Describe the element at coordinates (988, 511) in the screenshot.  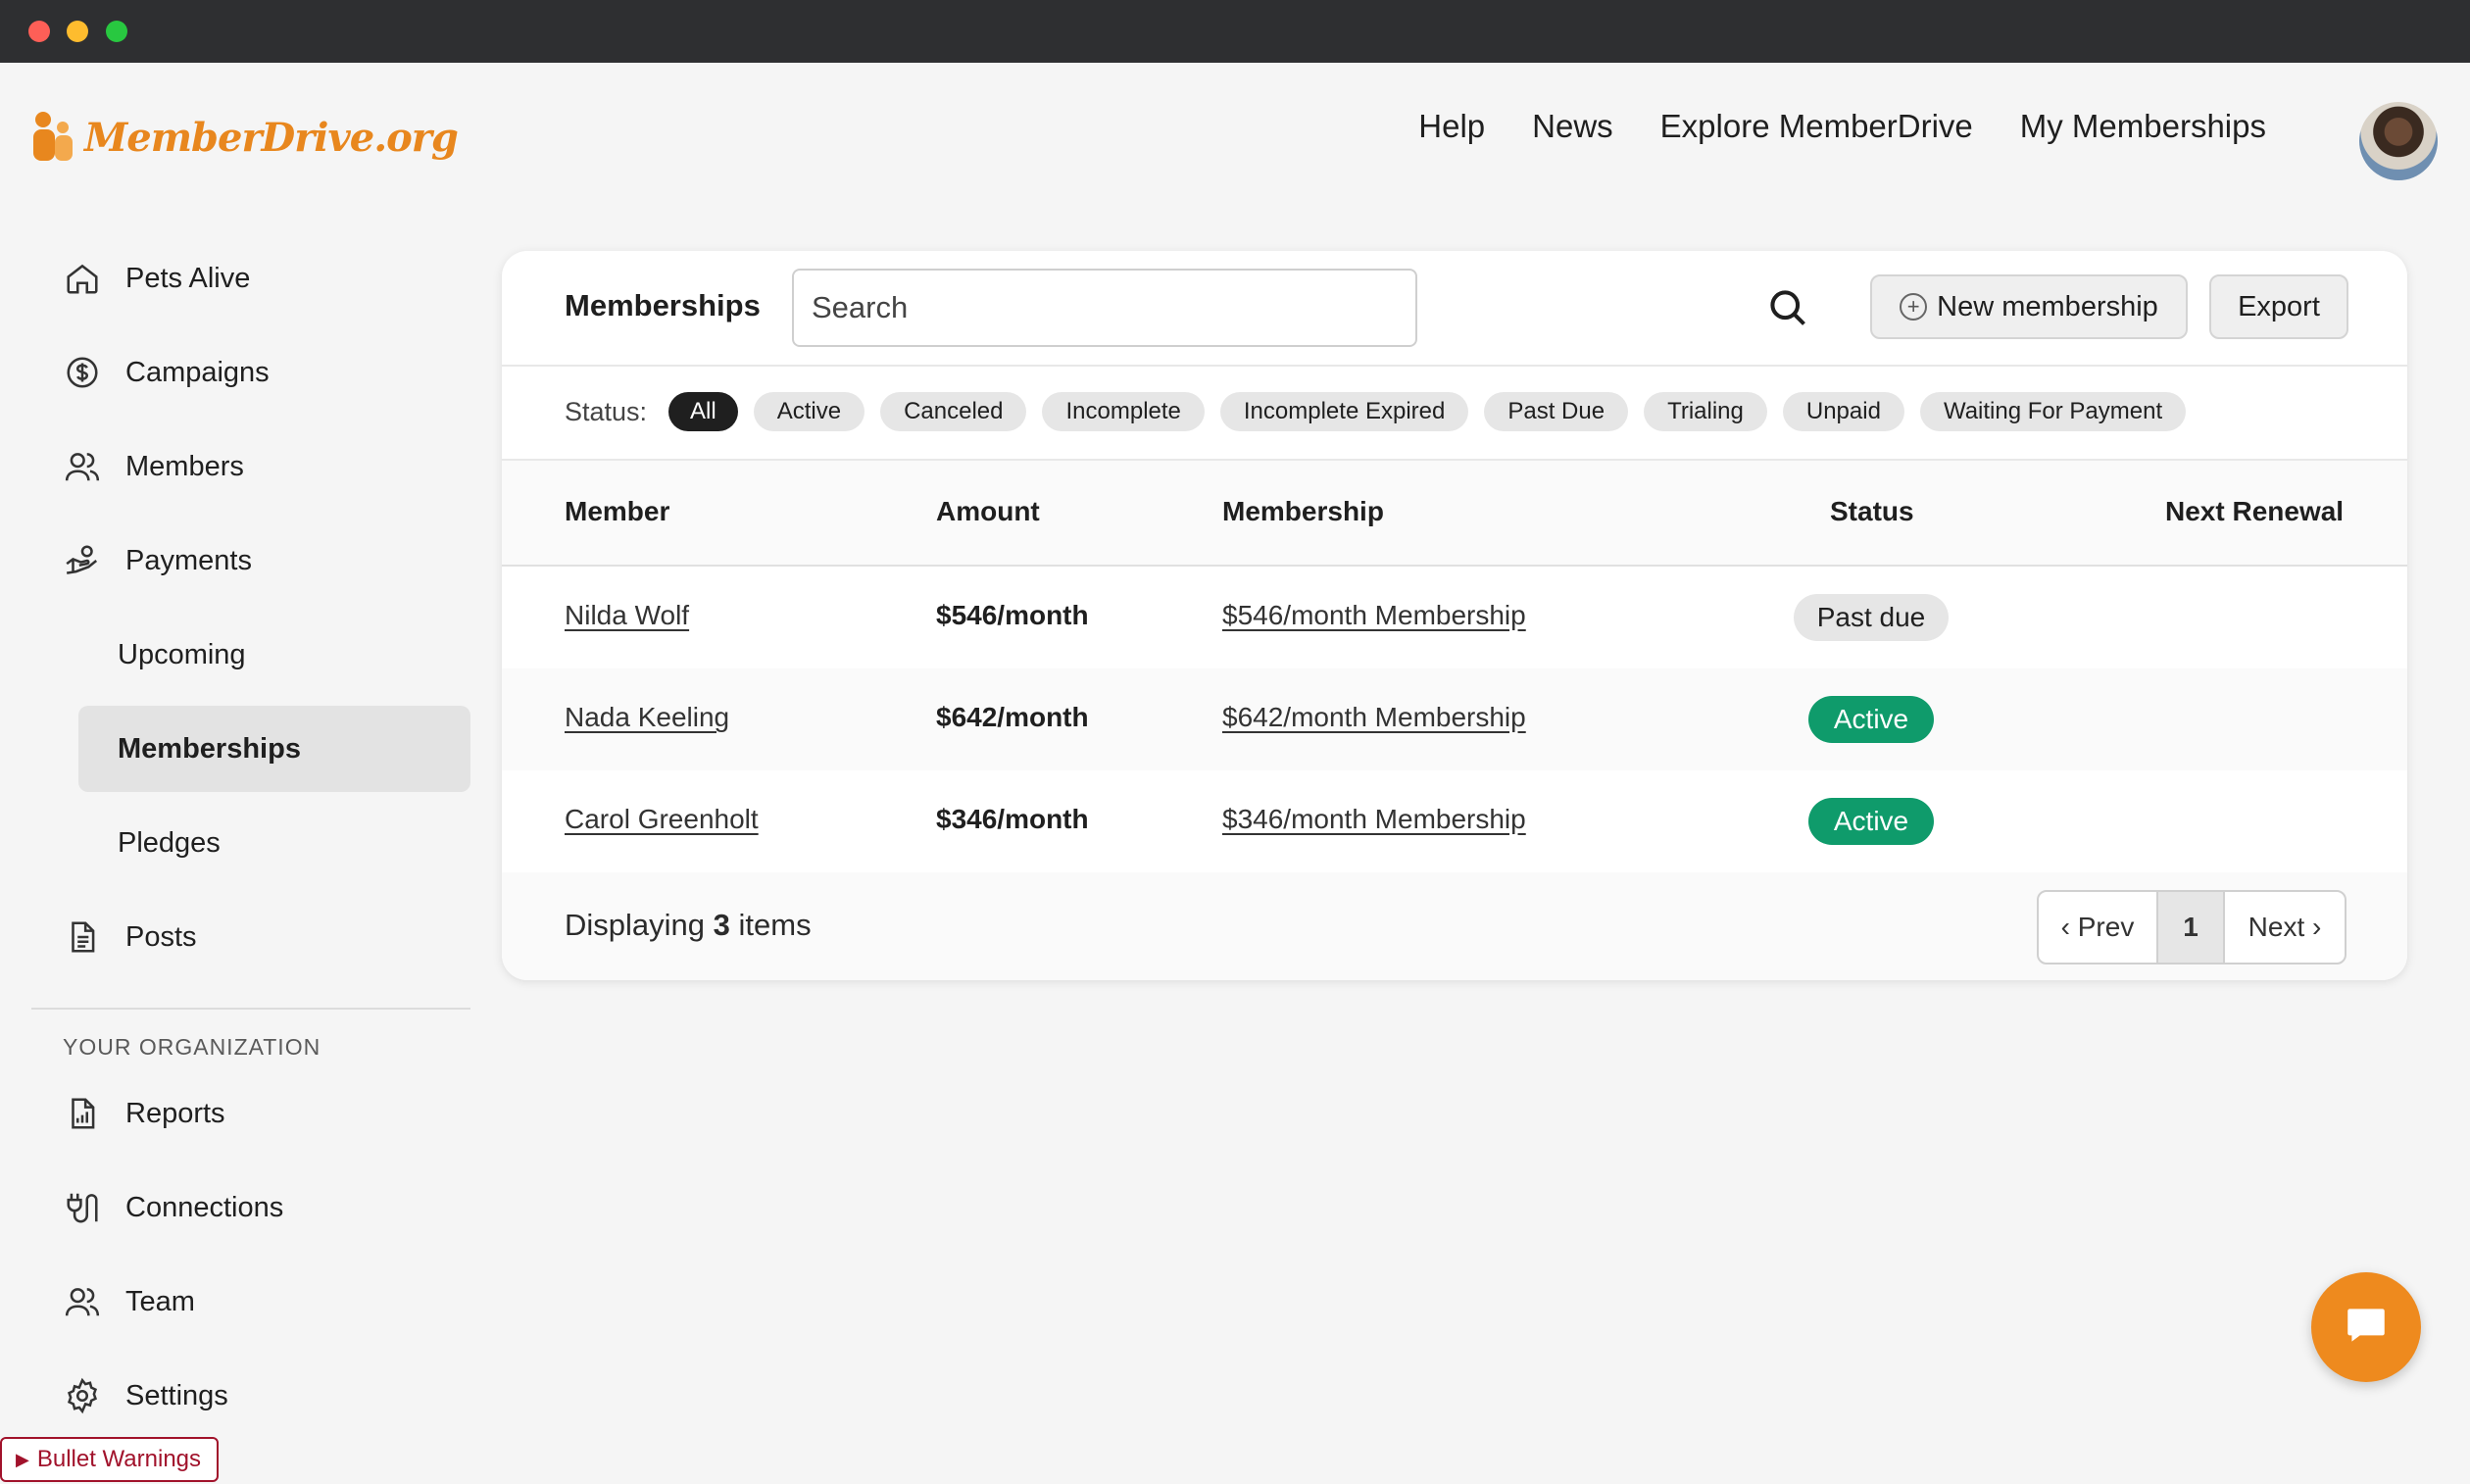
I see `column-header-amount: Amount` at that location.